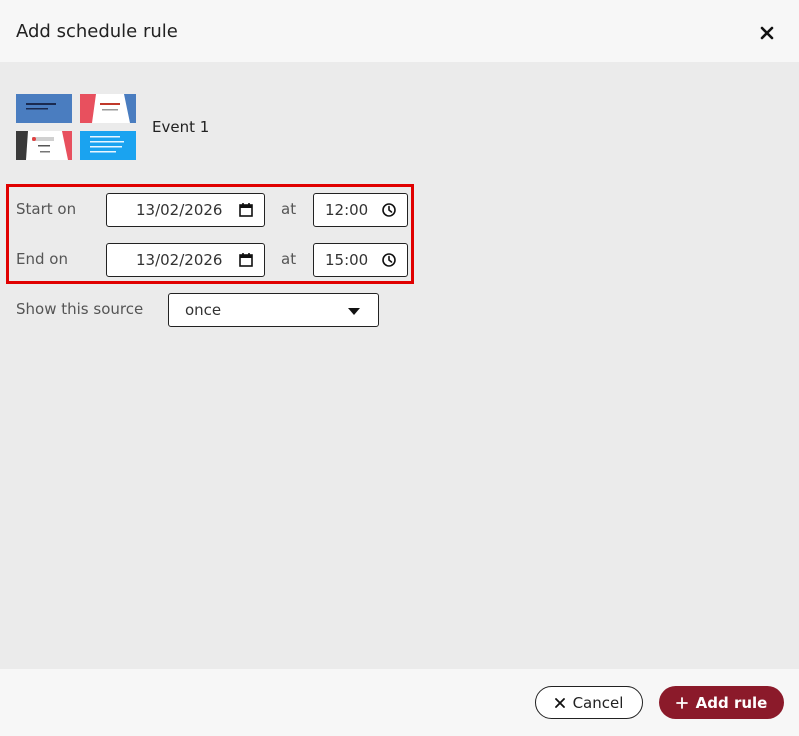 This screenshot has height=736, width=799. I want to click on event-thumbnails, so click(76, 127).